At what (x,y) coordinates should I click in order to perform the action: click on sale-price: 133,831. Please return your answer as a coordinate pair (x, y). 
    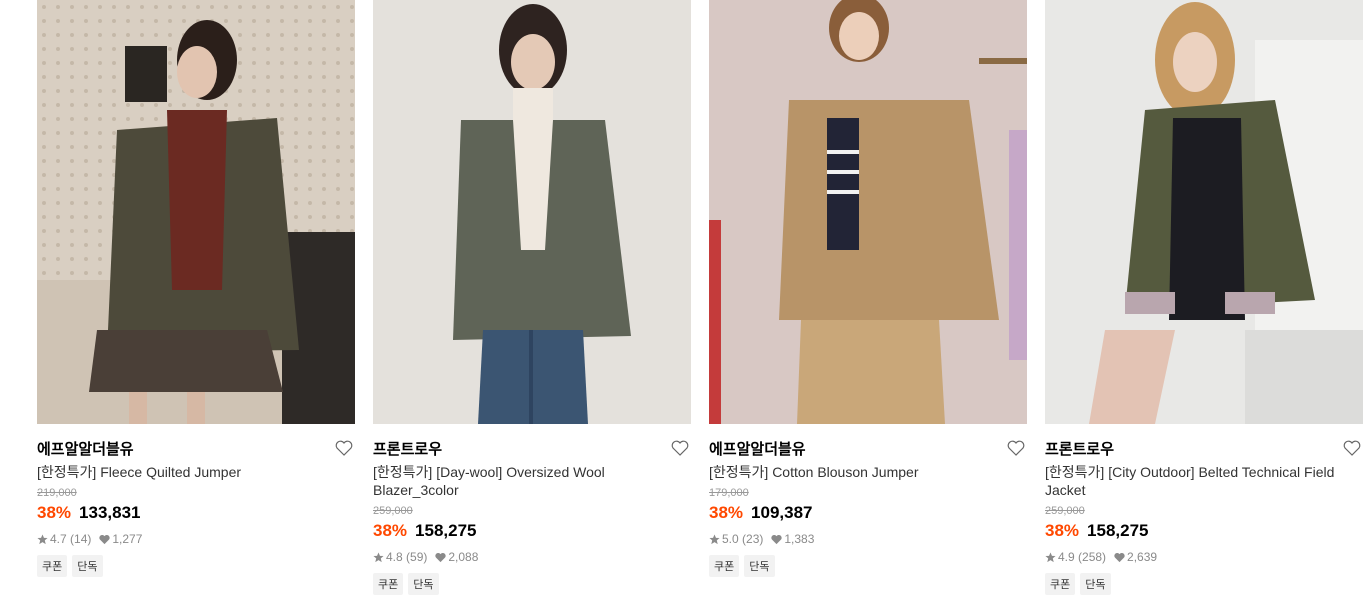
    Looking at the image, I should click on (110, 512).